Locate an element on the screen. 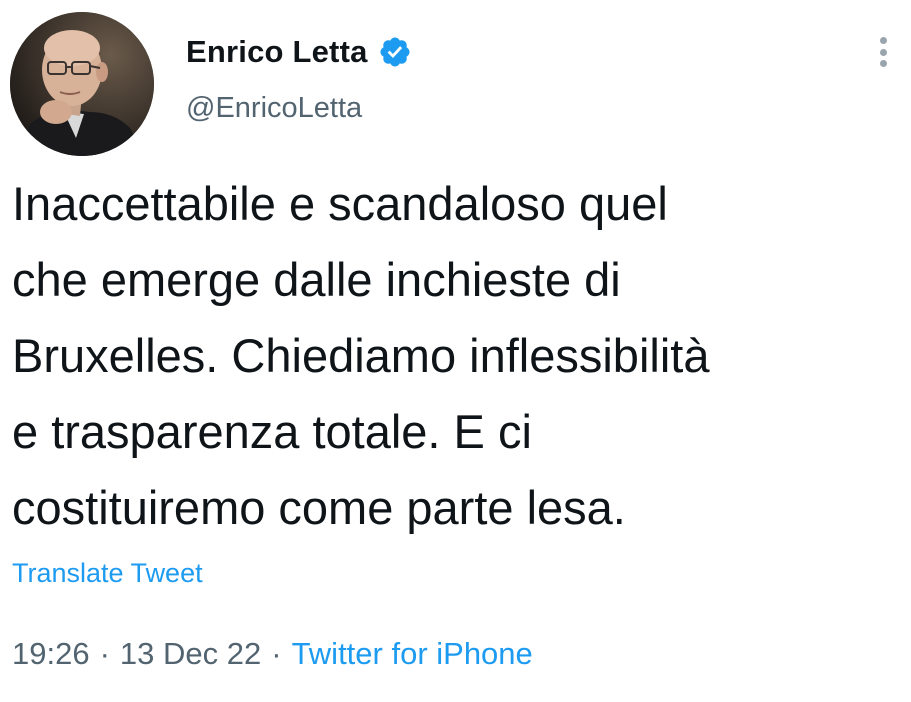  translate-tweet-link: Translate Tweet is located at coordinates (107, 573).